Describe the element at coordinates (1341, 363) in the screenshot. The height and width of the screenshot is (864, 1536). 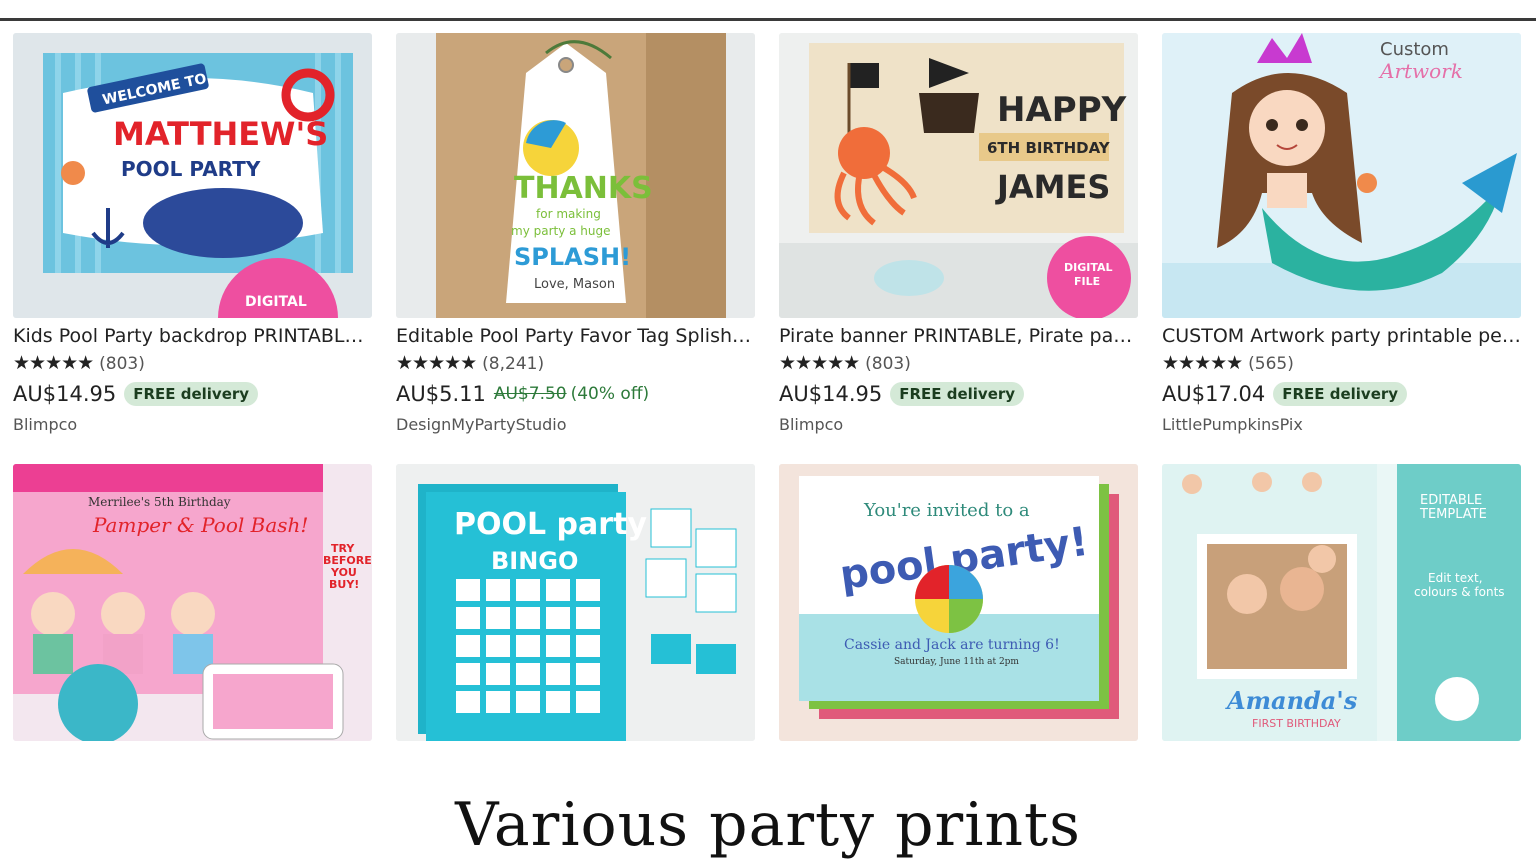
I see `listing-rating: ★★★★★ (565)` at that location.